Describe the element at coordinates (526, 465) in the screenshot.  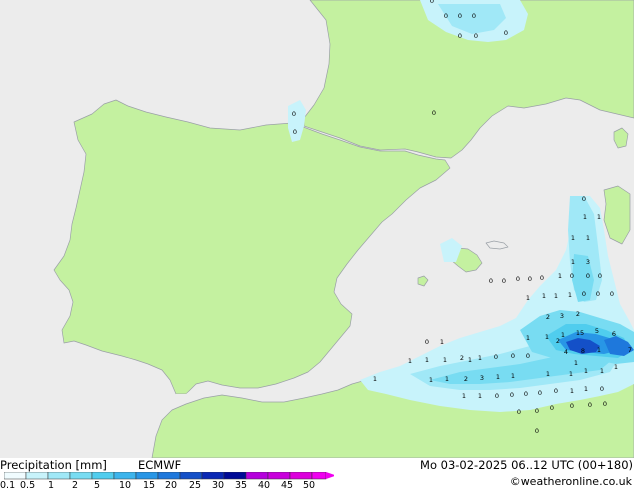
I see `datetime-label: Mo 03-02-2025 06..12 UTC (00+180)` at that location.